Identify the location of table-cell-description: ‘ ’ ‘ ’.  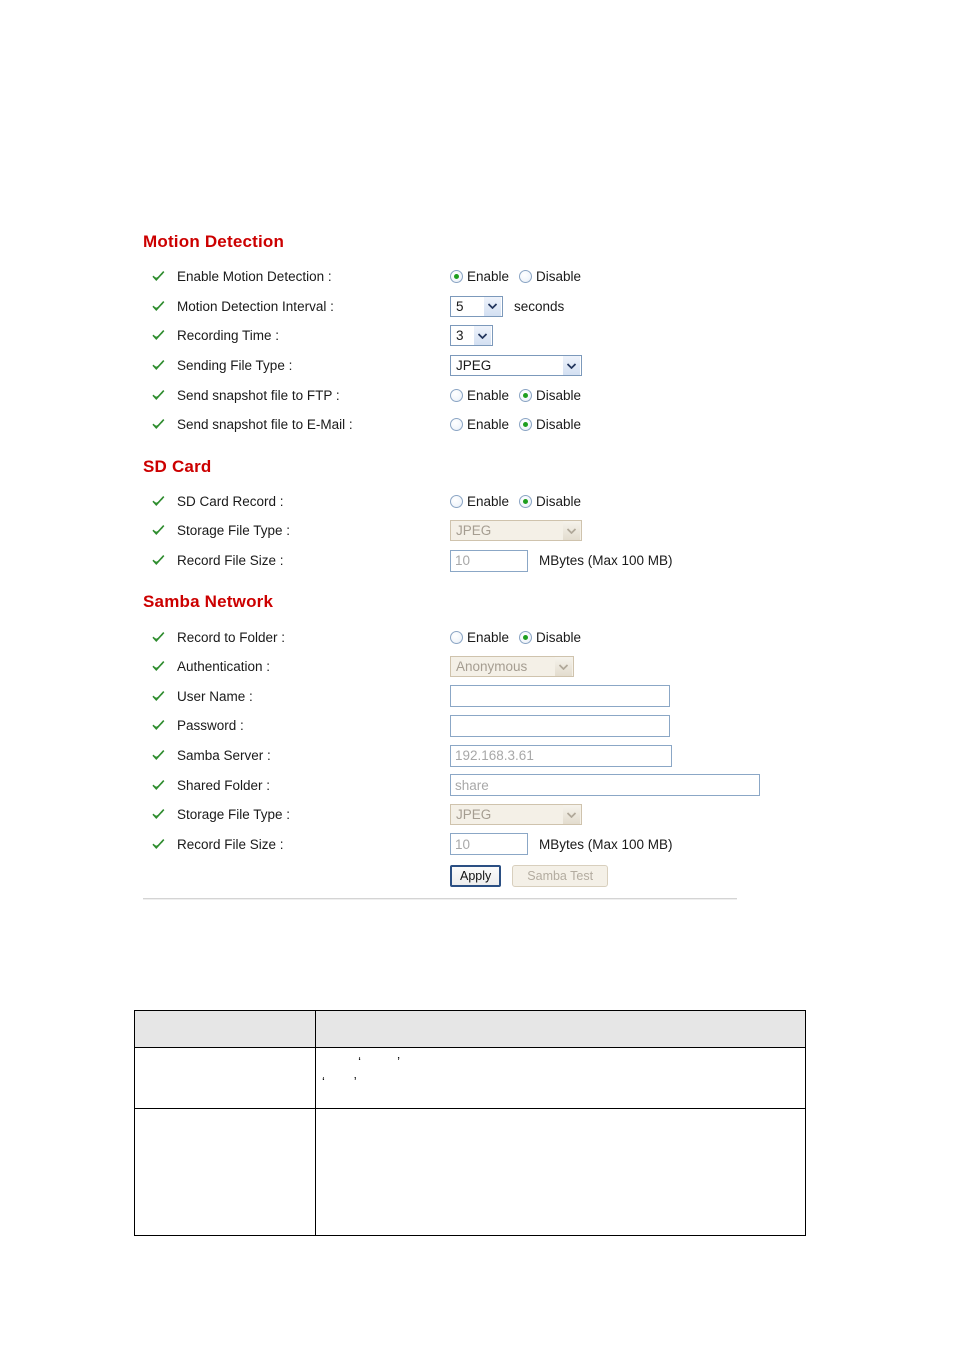
(560, 1078).